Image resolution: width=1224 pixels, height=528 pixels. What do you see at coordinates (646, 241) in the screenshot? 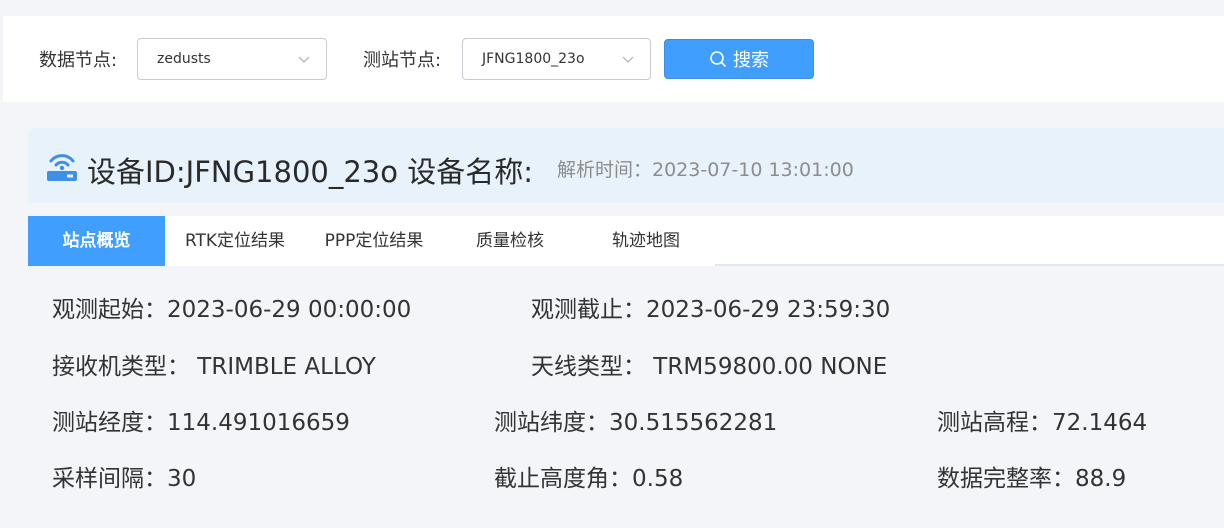
I see `tab-track-map: 轨迹地图` at bounding box center [646, 241].